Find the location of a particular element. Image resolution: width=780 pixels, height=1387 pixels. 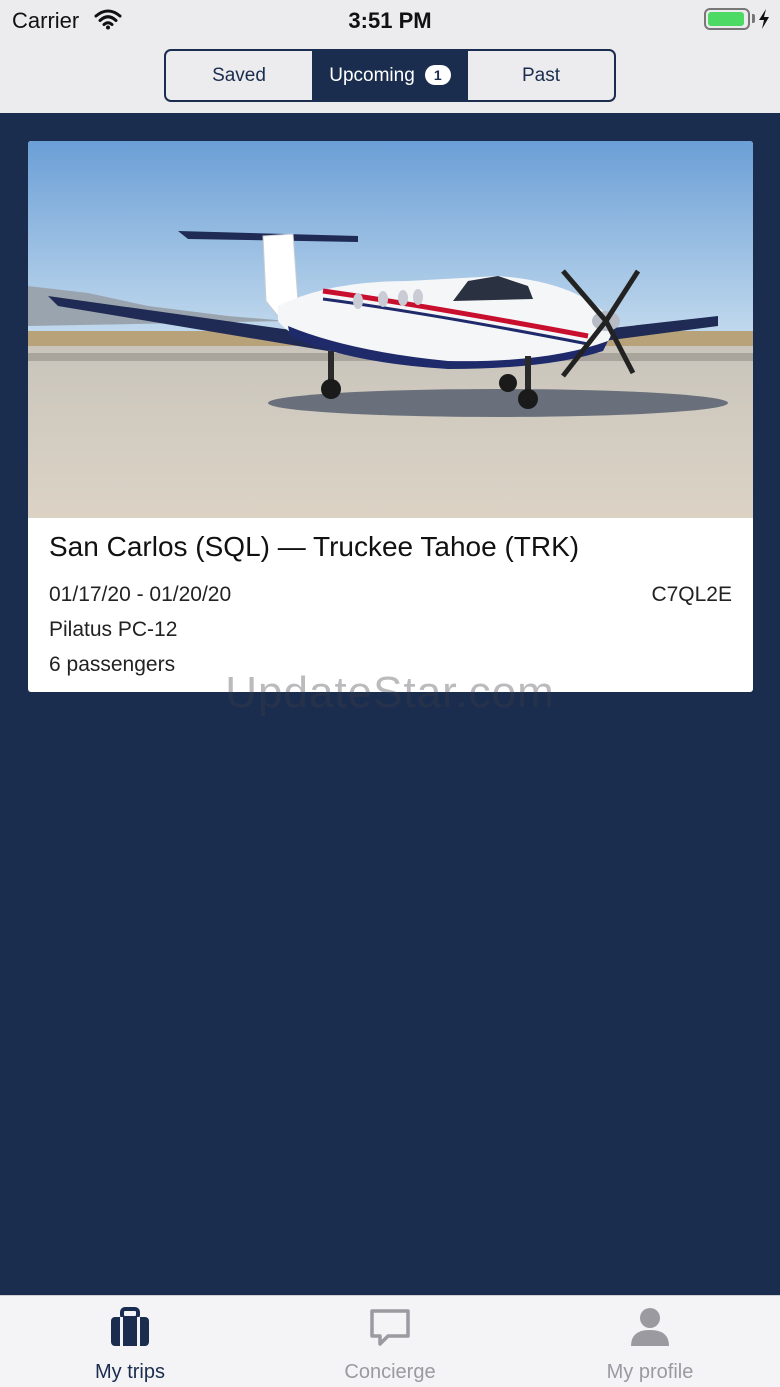

confirmation-code: C7QL2E is located at coordinates (691, 594).